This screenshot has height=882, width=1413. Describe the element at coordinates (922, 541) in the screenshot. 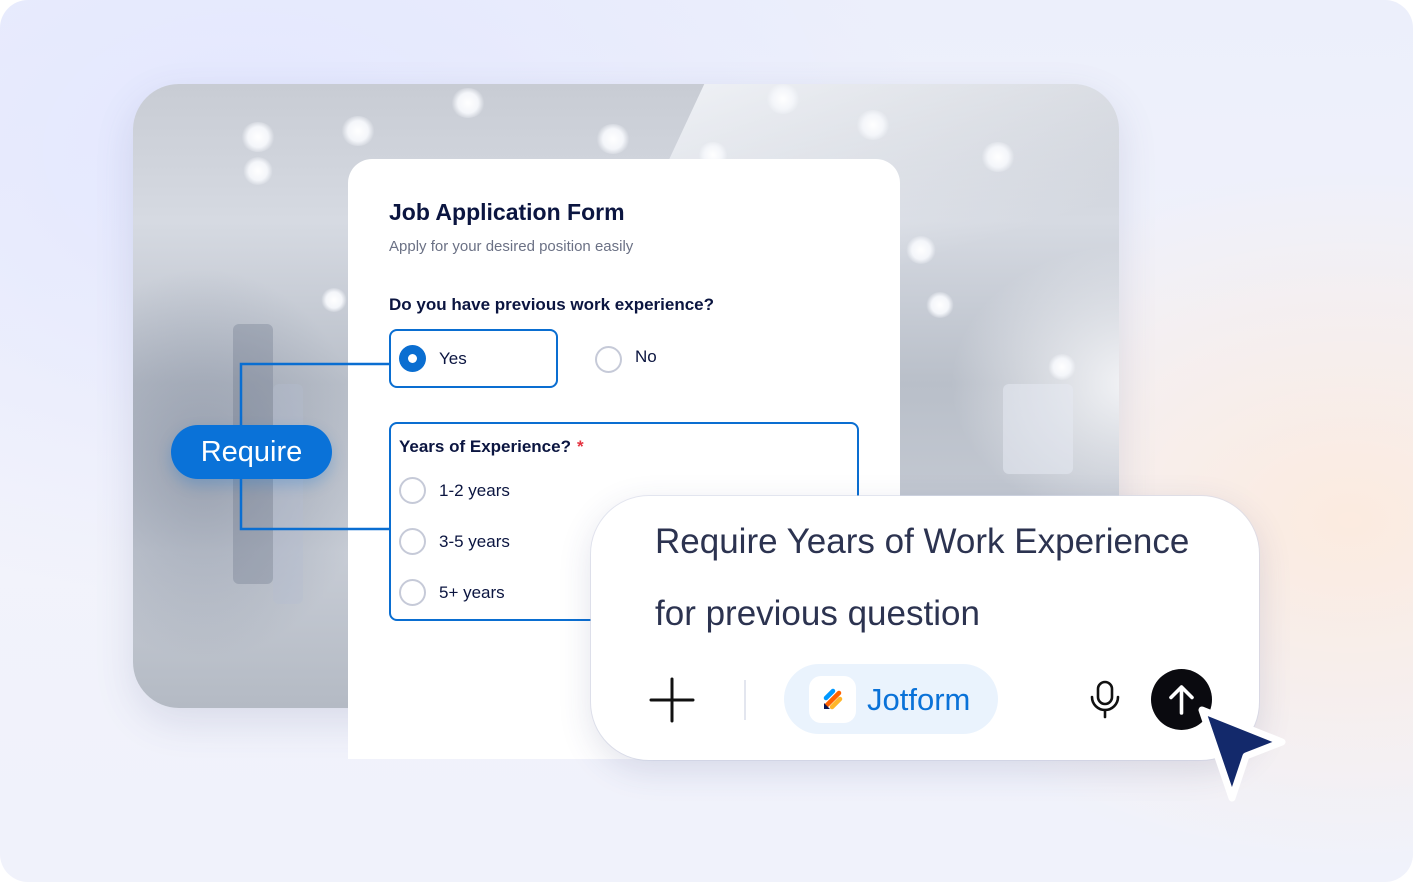

I see `prompt-text-line-1: Require Years of Work Experience` at that location.